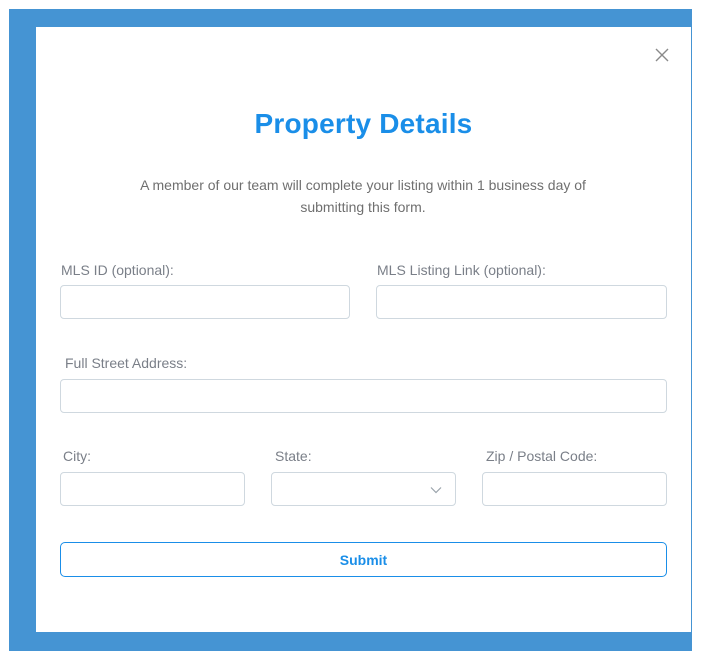  I want to click on state-select, so click(363, 489).